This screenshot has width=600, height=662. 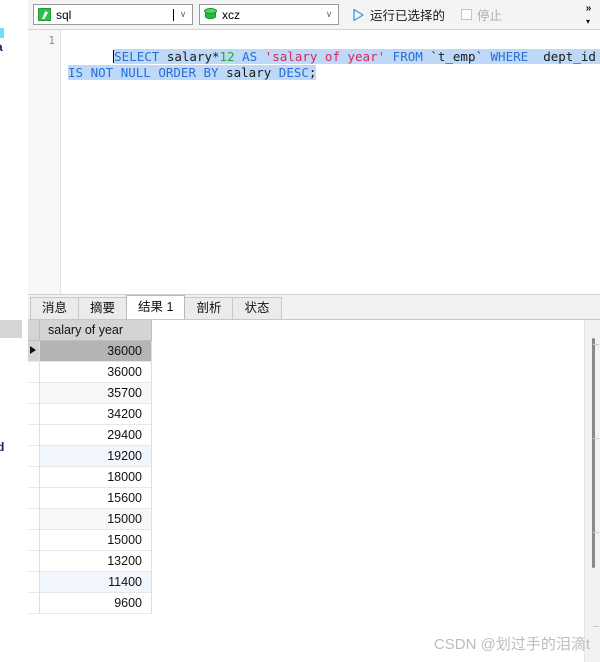 I want to click on table-row: 29400, so click(x=90, y=435).